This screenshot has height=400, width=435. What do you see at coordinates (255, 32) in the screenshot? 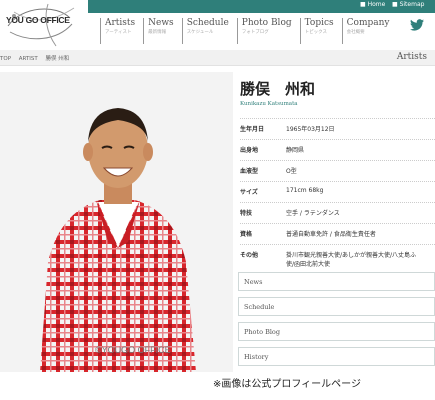
I see `nav-sublabel: フォトブログ` at bounding box center [255, 32].